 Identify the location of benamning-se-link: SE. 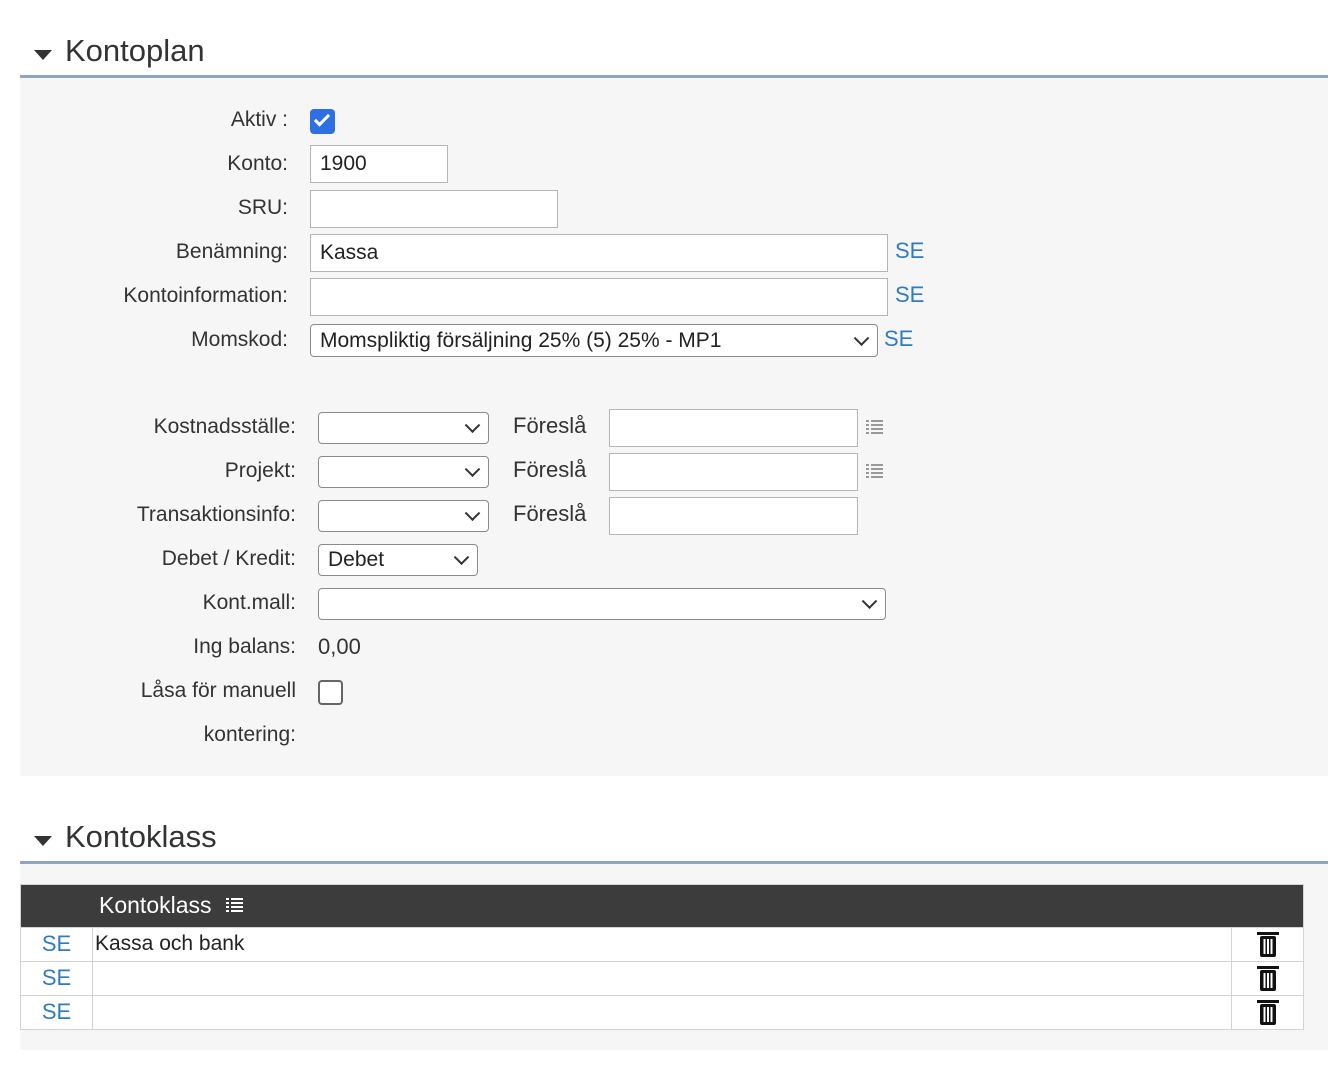
(909, 251).